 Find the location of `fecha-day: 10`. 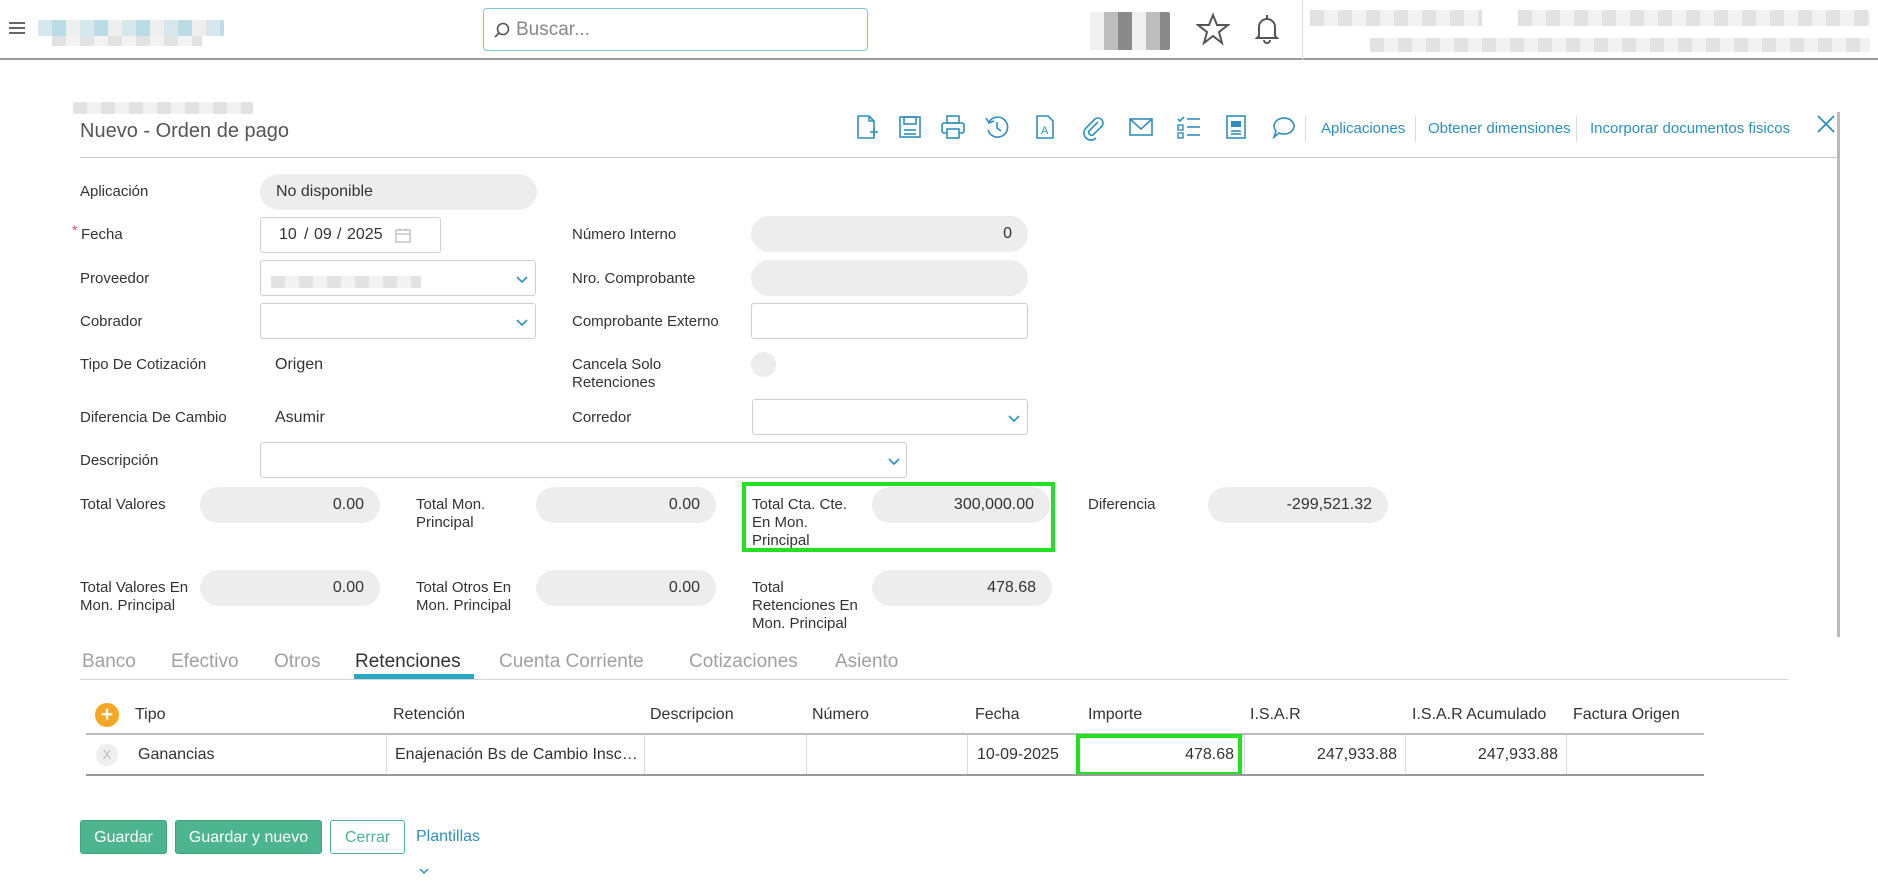

fecha-day: 10 is located at coordinates (288, 235).